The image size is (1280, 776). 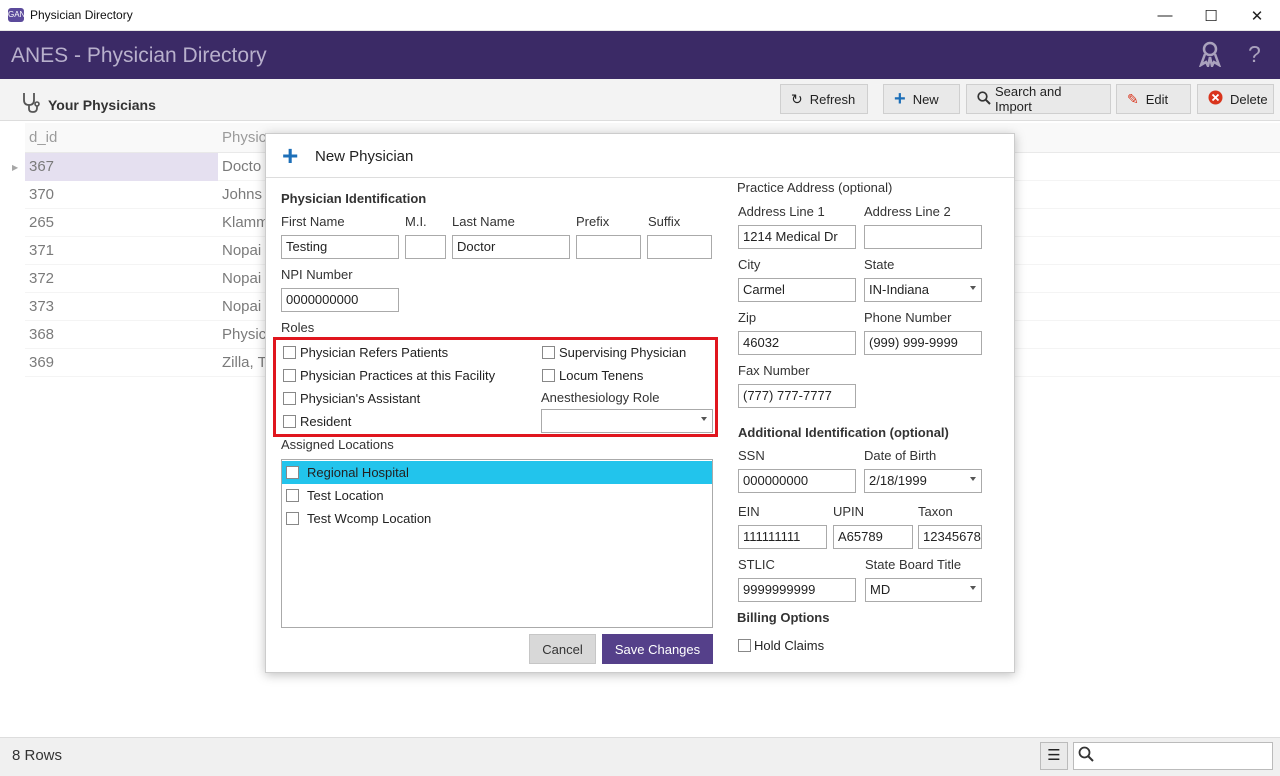 I want to click on anesthesiology-role-select, so click(x=627, y=421).